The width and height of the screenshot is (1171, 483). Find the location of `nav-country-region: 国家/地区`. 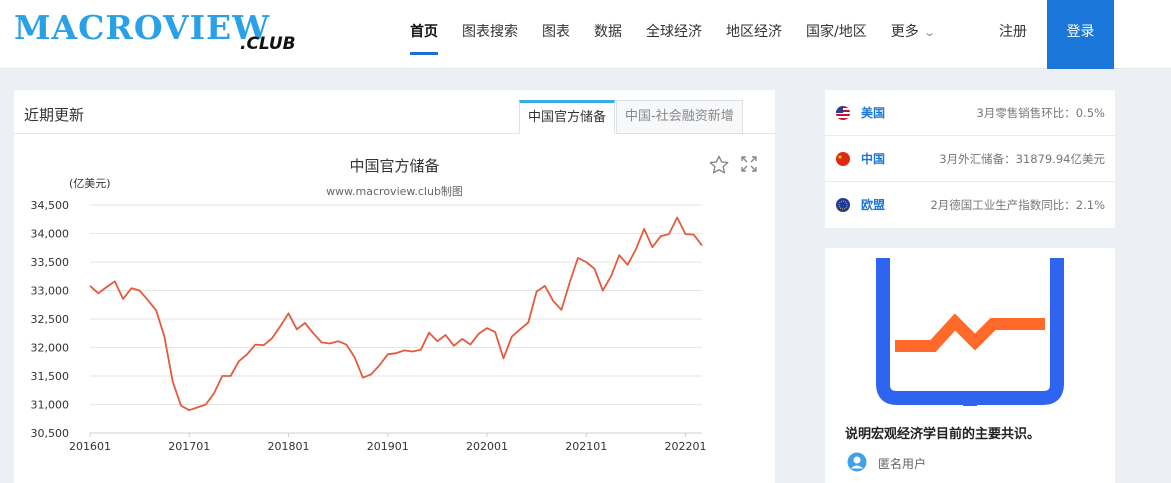

nav-country-region: 国家/地区 is located at coordinates (836, 34).